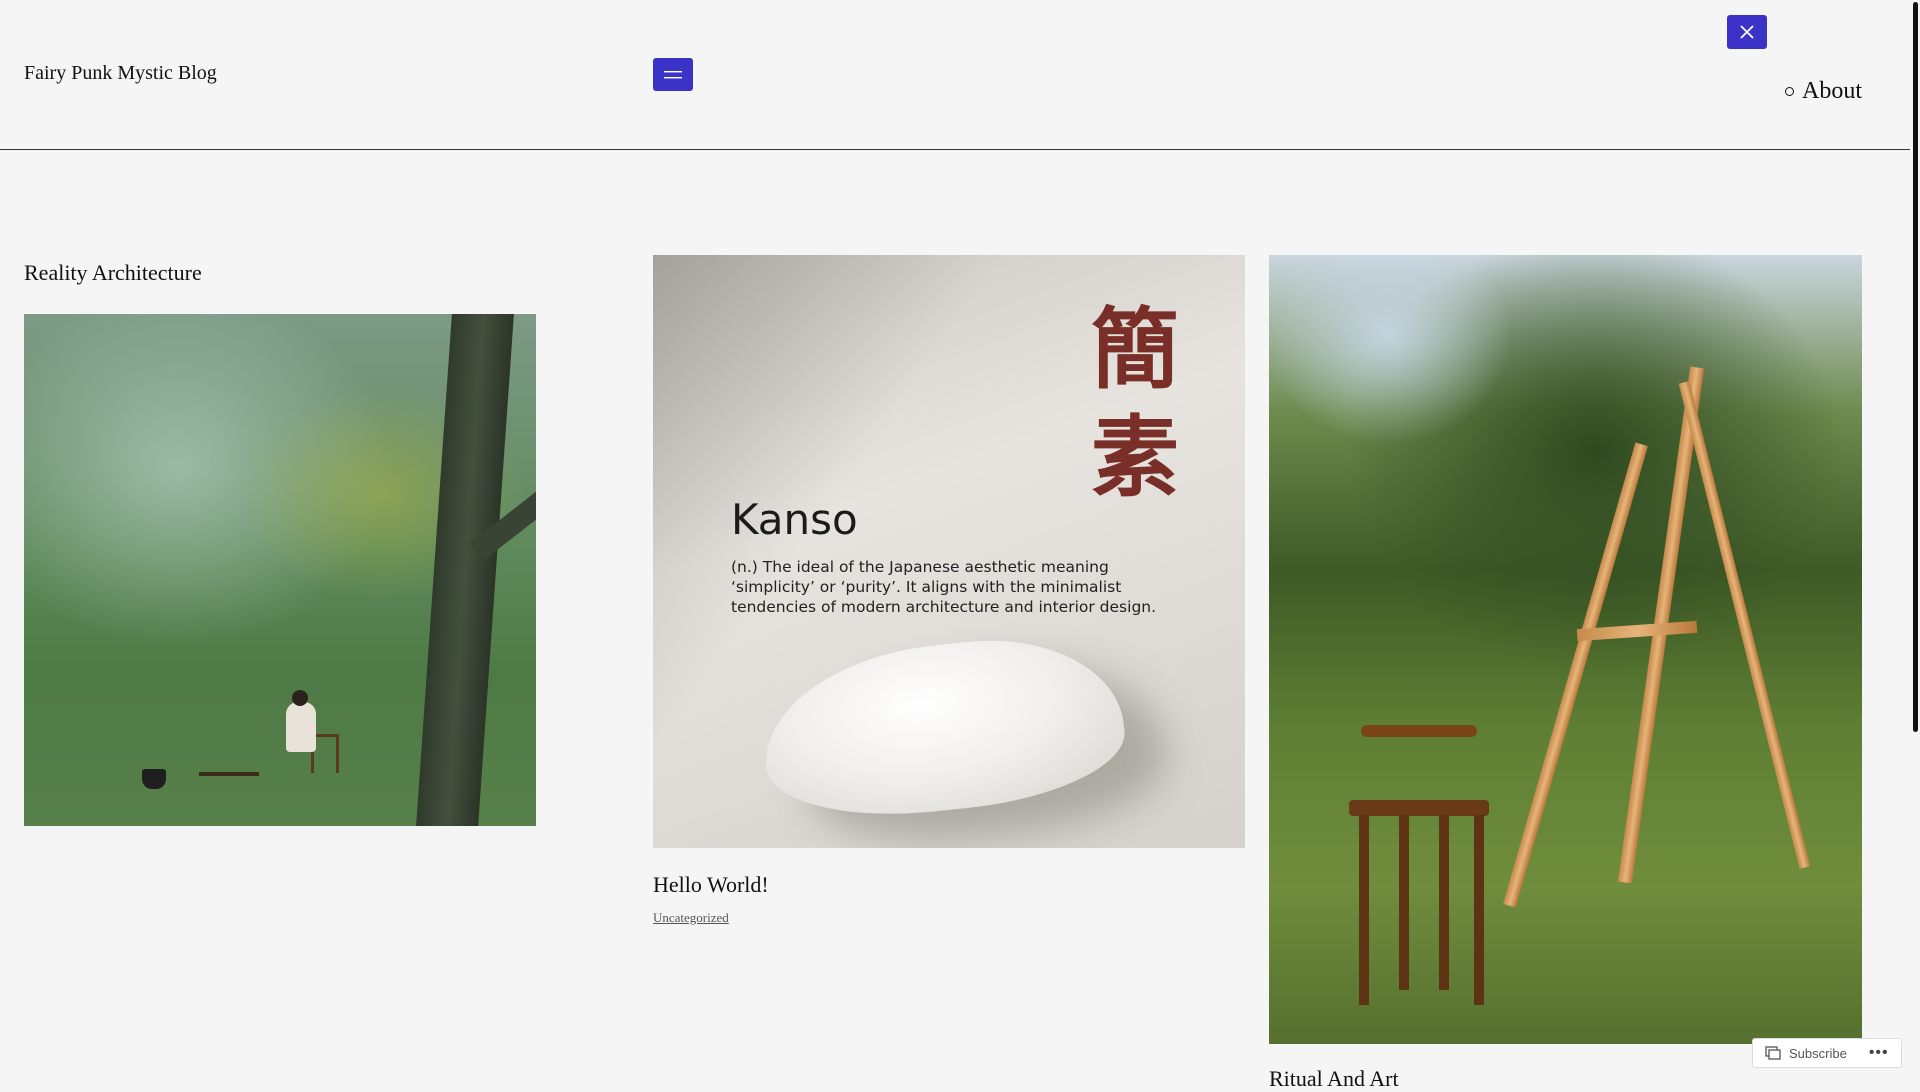 The image size is (1920, 1092). I want to click on menu-close-button, so click(1747, 32).